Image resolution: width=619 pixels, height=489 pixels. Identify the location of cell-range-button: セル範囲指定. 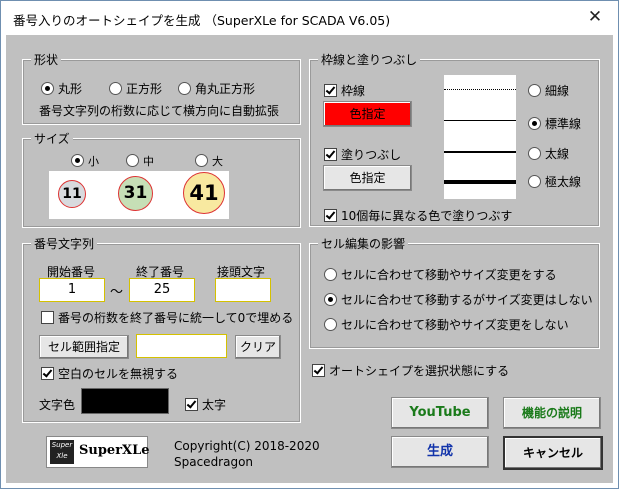
(84, 347).